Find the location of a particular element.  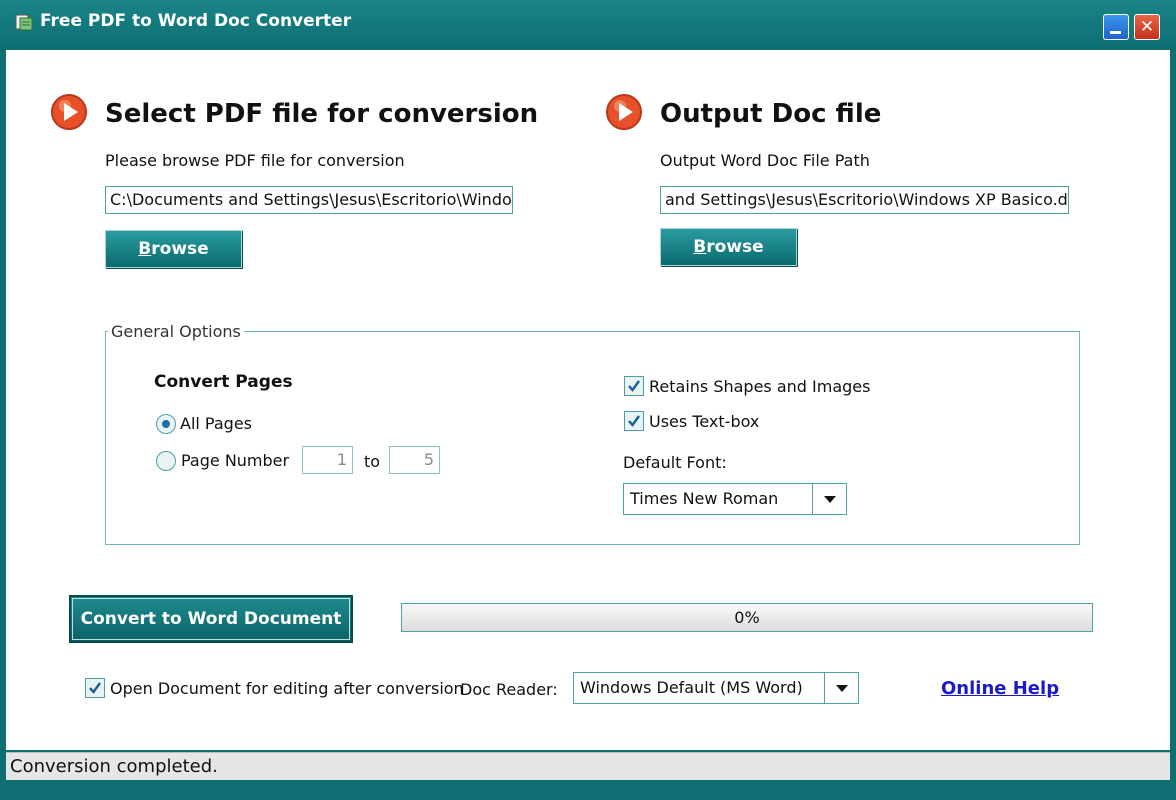

title-bar: Free PDF to Word Doc Converter ✕ is located at coordinates (588, 25).